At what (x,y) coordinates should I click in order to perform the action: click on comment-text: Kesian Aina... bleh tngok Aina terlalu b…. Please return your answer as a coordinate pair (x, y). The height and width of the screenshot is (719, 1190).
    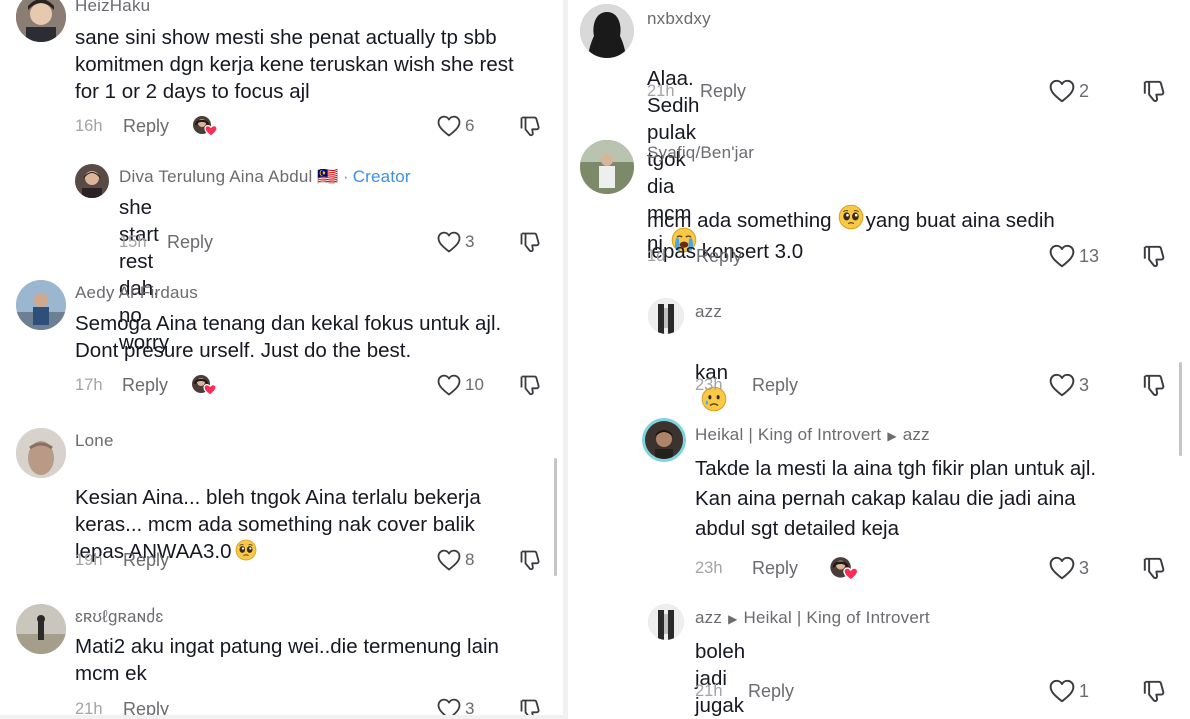
    Looking at the image, I should click on (315, 511).